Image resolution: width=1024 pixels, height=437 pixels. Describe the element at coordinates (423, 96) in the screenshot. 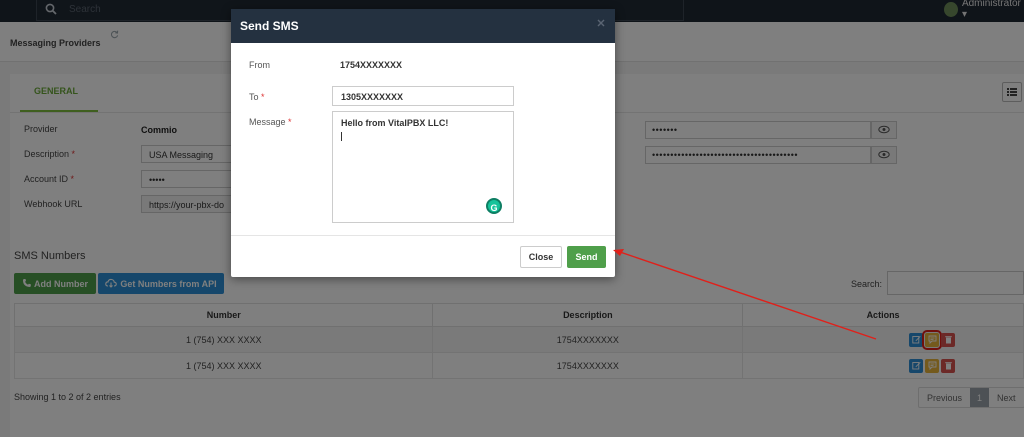

I see `to-input: 1305XXXXXXX` at that location.